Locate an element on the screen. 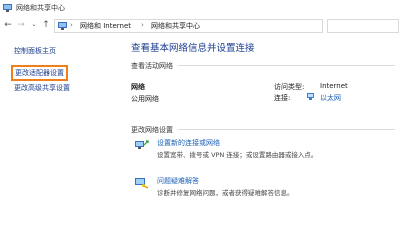 The width and height of the screenshot is (400, 240). window-icon is located at coordinates (7, 8).